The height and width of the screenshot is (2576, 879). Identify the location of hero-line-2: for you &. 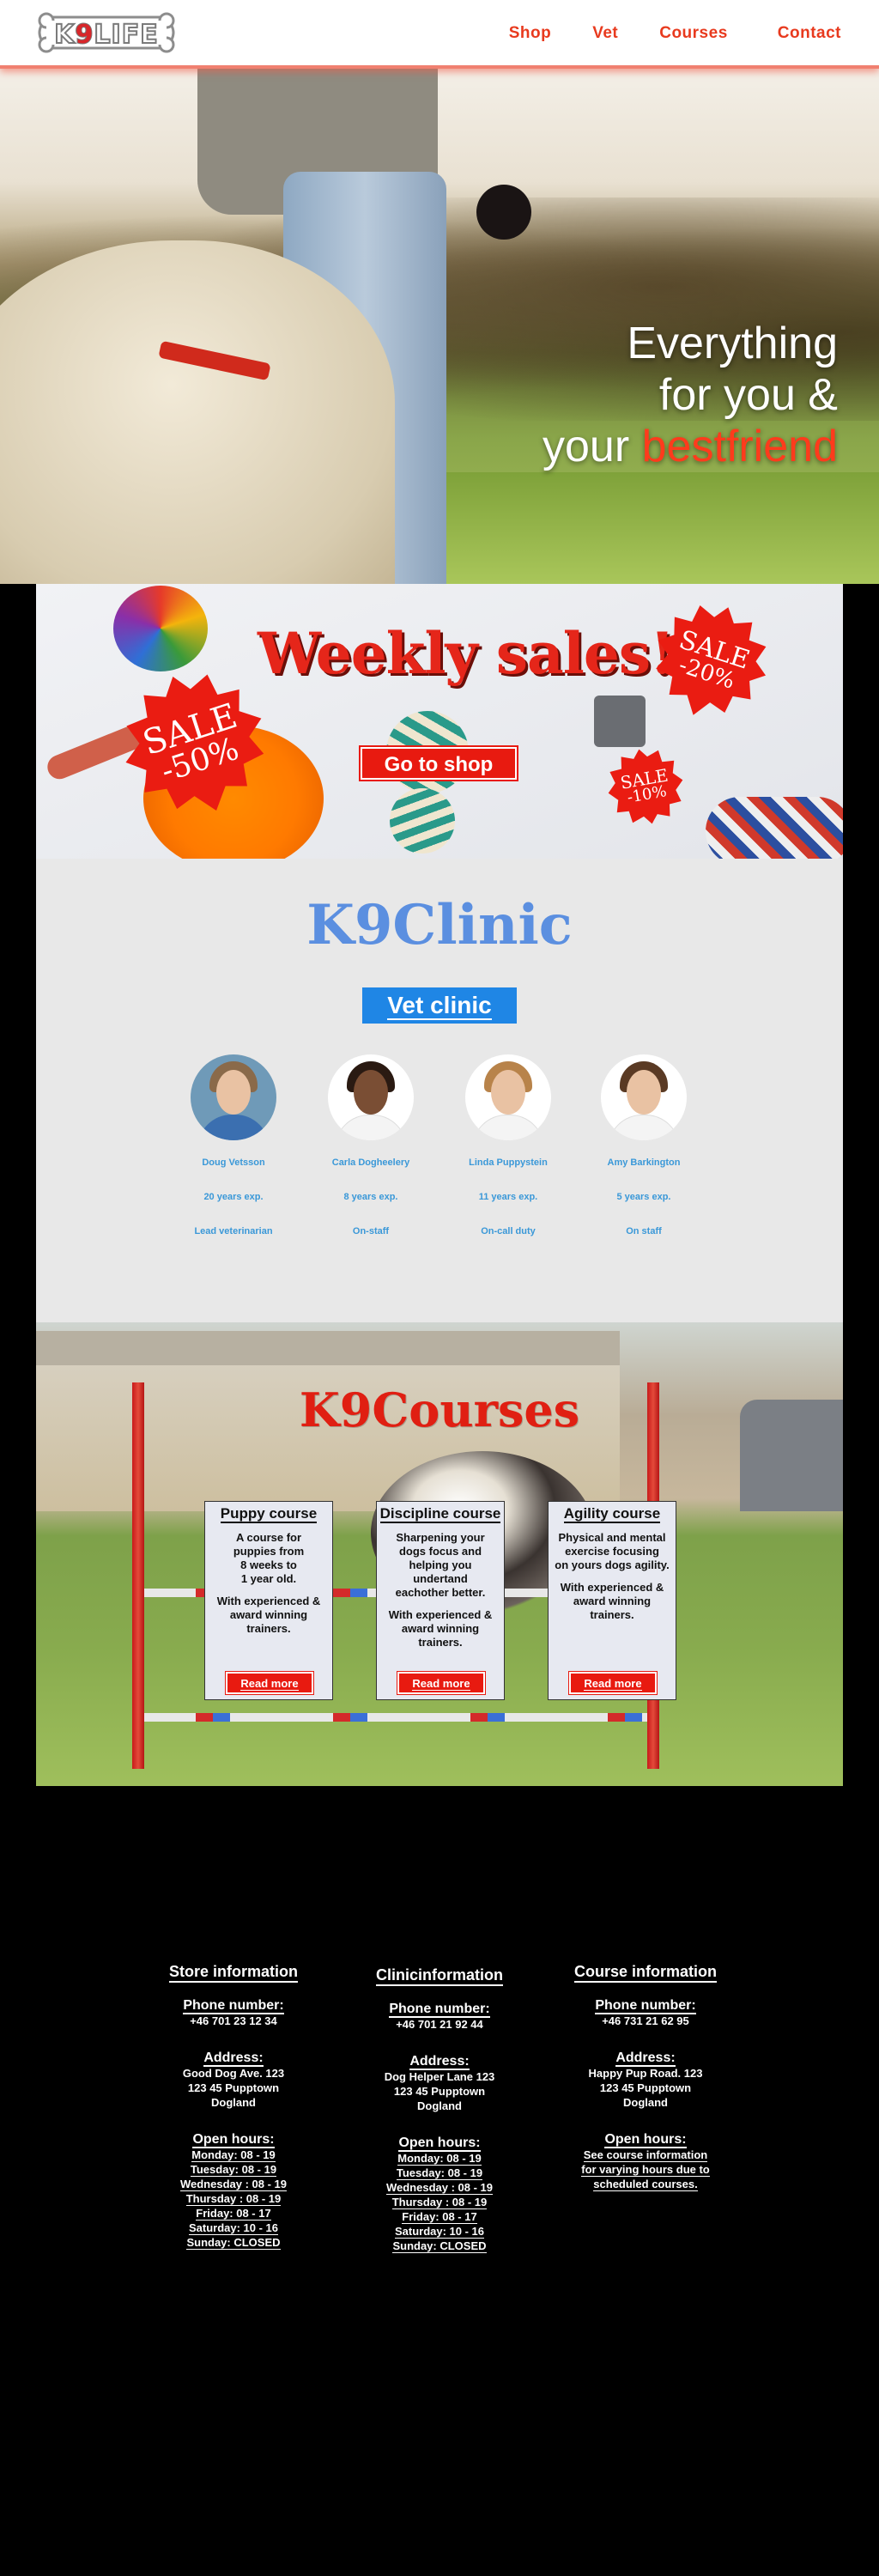
(748, 395).